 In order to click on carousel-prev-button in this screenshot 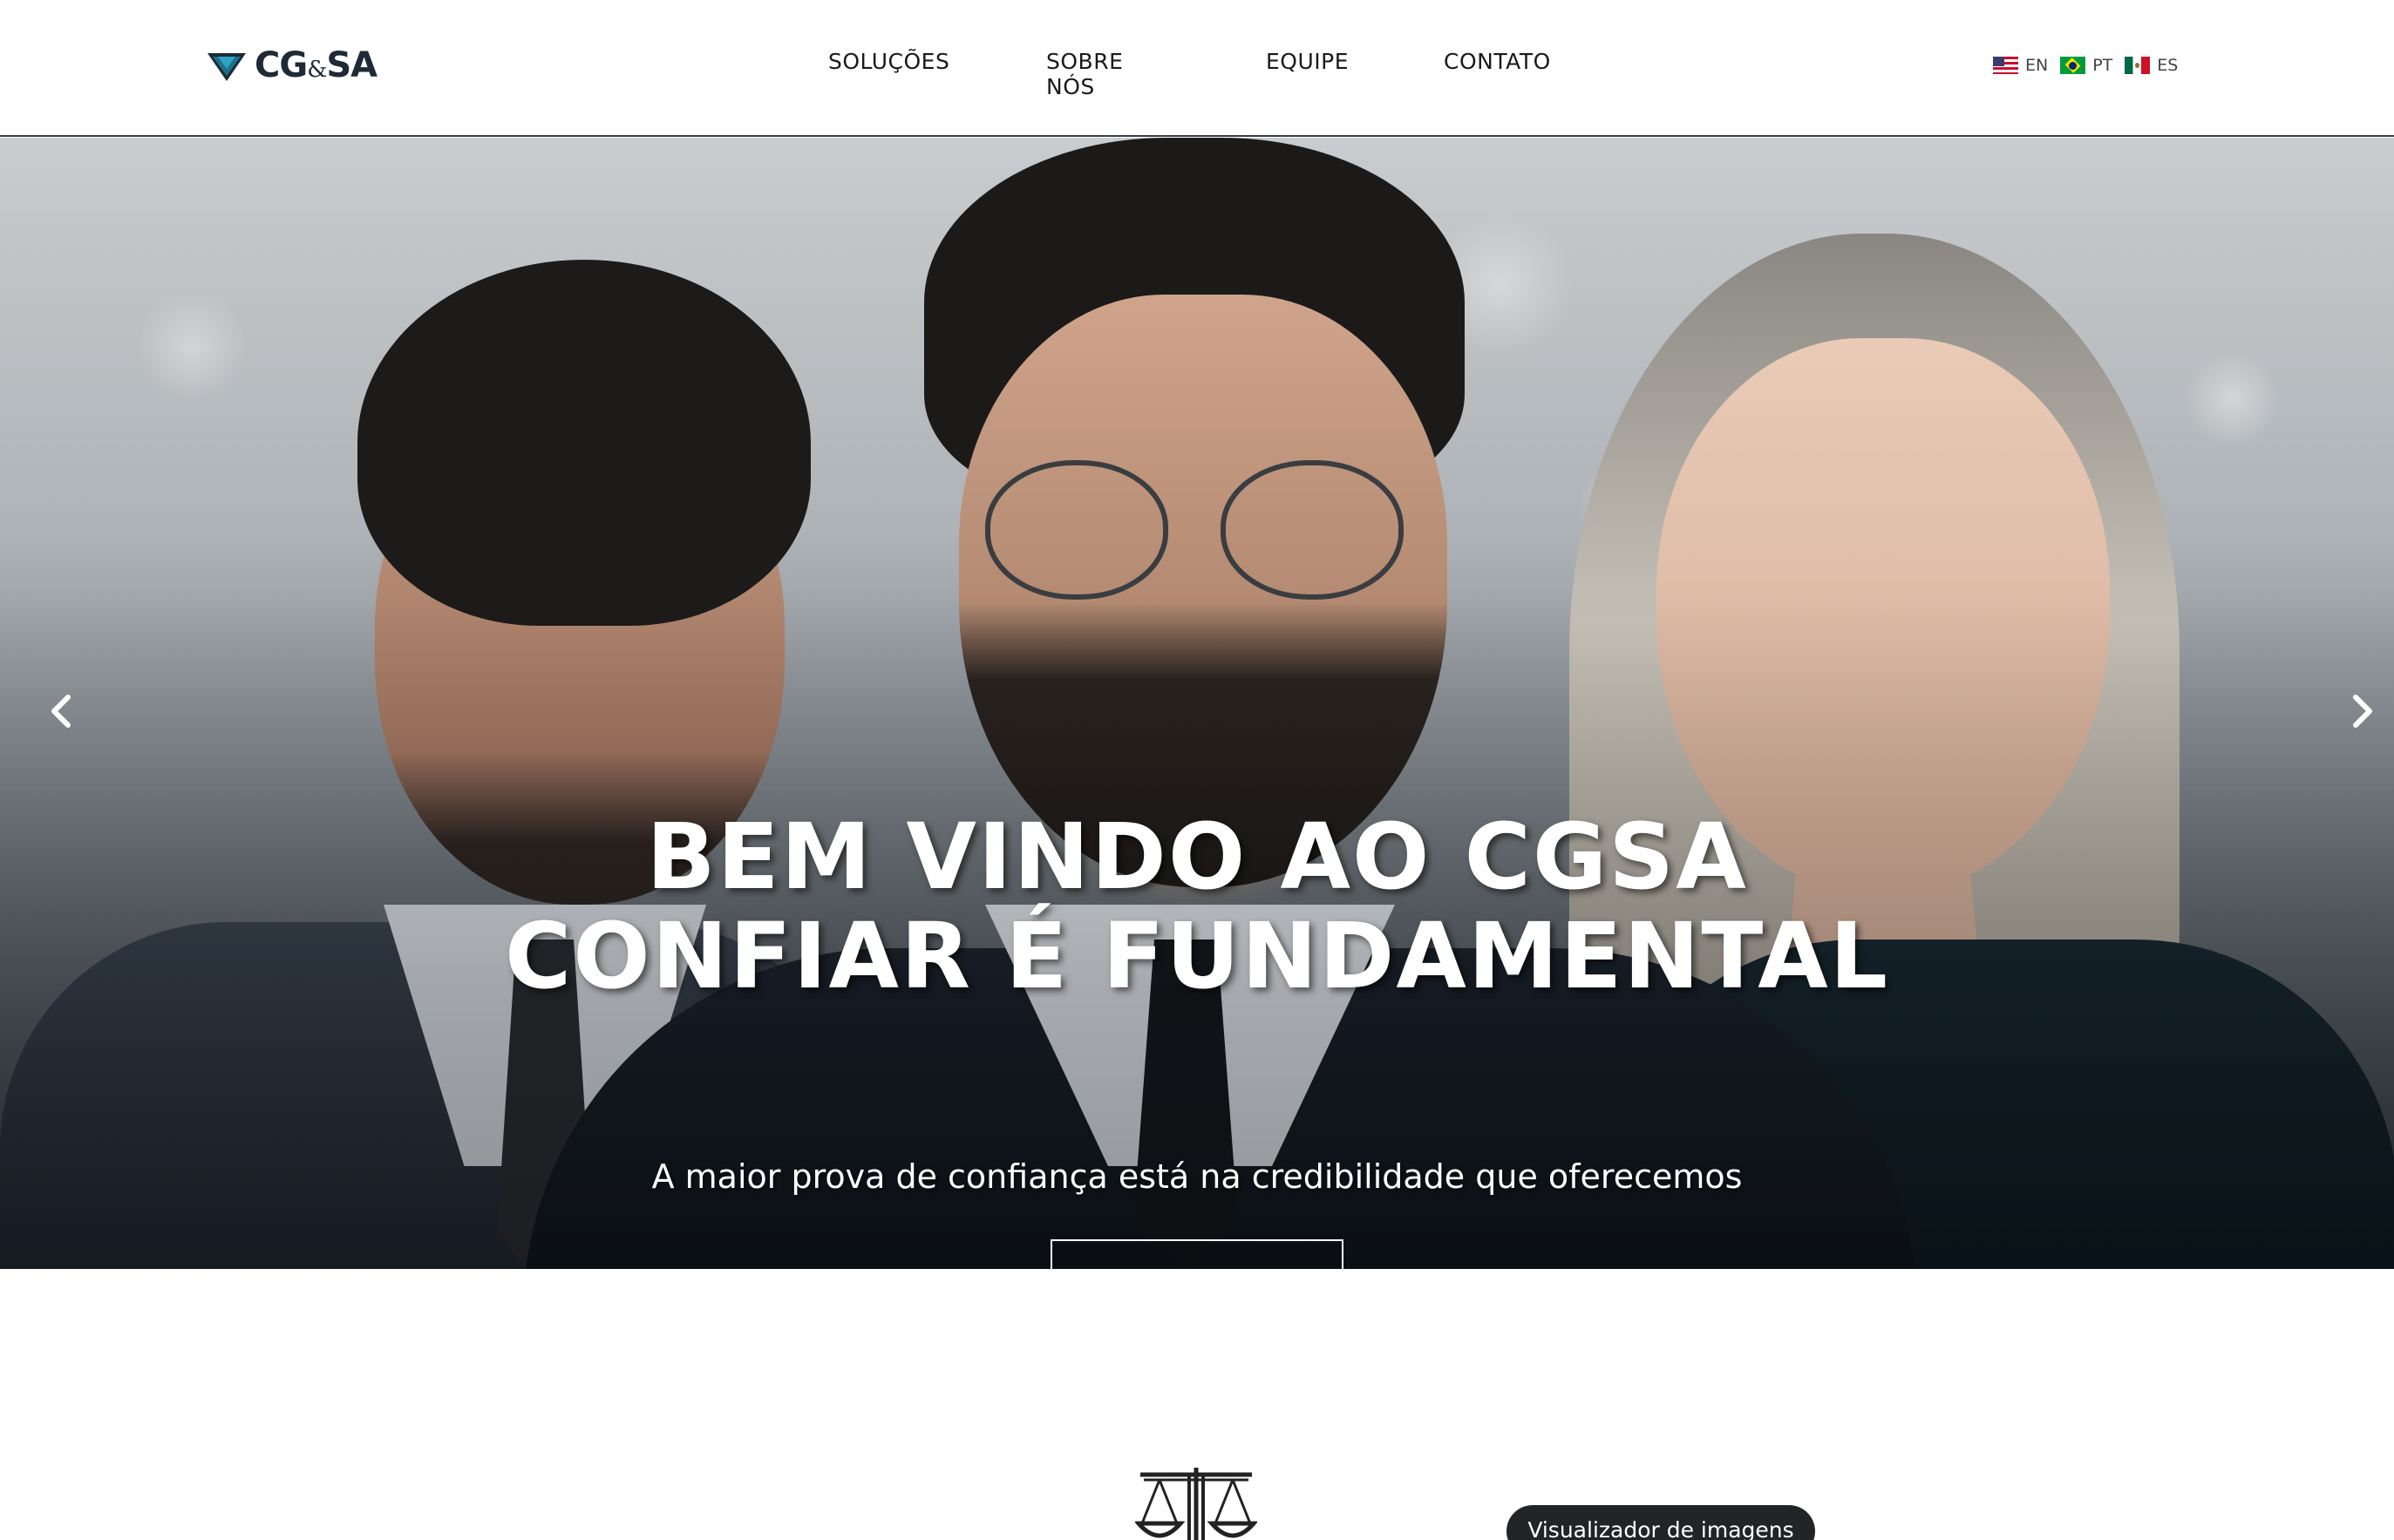, I will do `click(61, 711)`.